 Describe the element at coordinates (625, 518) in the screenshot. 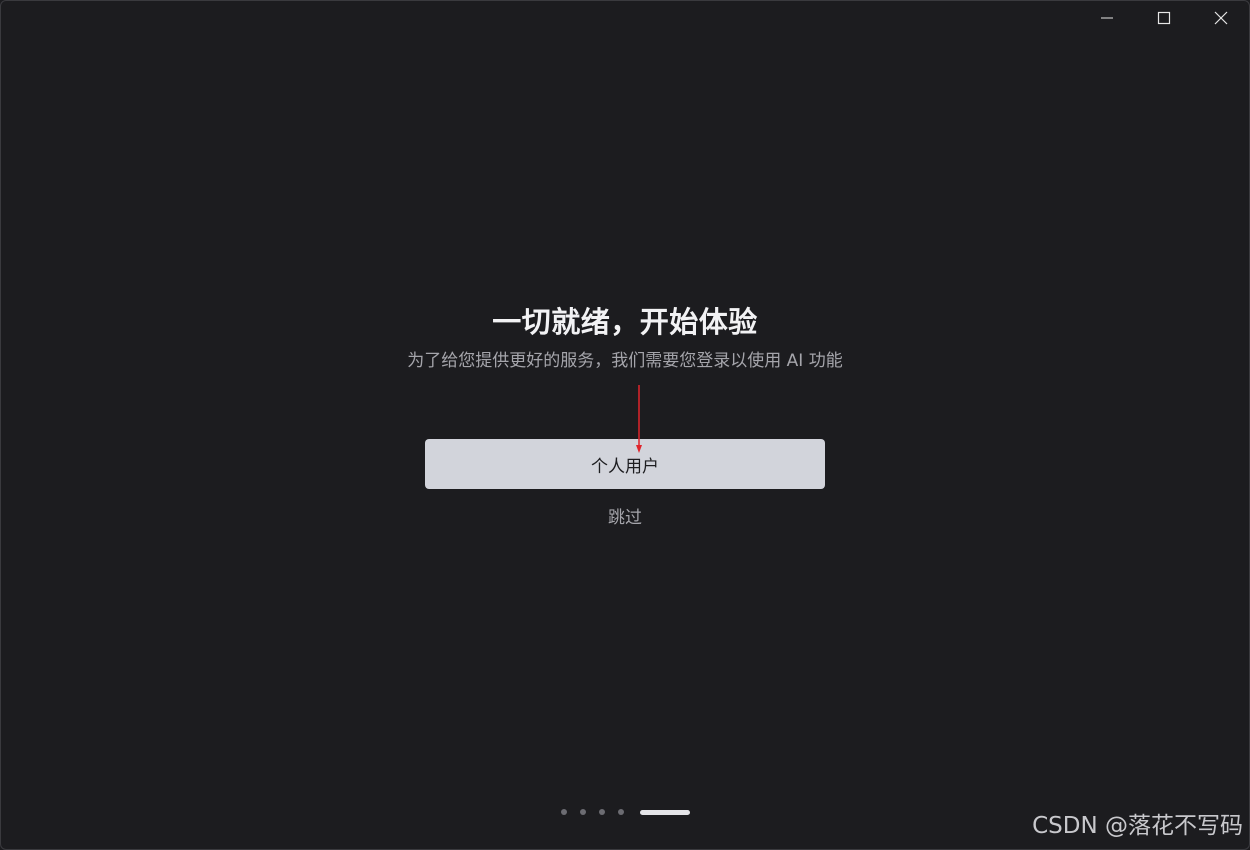

I see `skip-link: 跳过` at that location.